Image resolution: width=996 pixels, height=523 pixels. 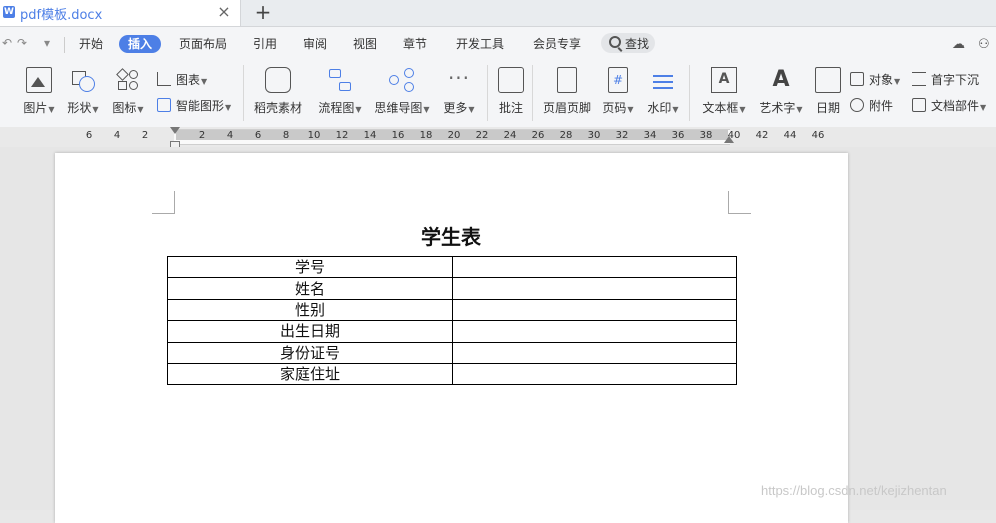 I want to click on drop-cap-label: 首字下沉, so click(x=955, y=80).